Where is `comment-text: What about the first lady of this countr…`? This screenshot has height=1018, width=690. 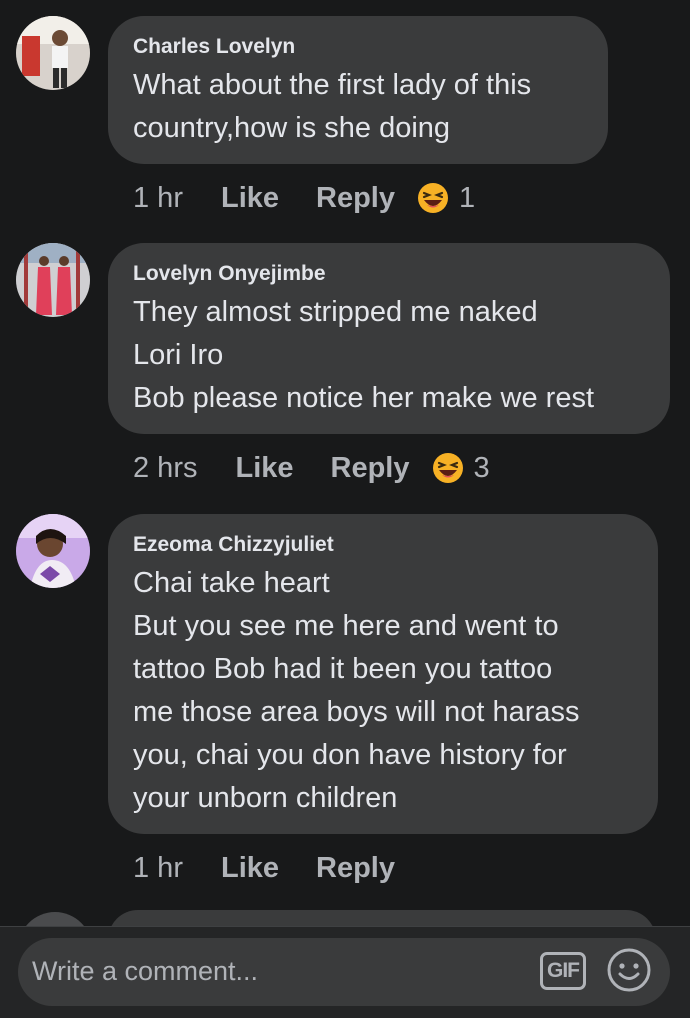 comment-text: What about the first lady of this countr… is located at coordinates (332, 106).